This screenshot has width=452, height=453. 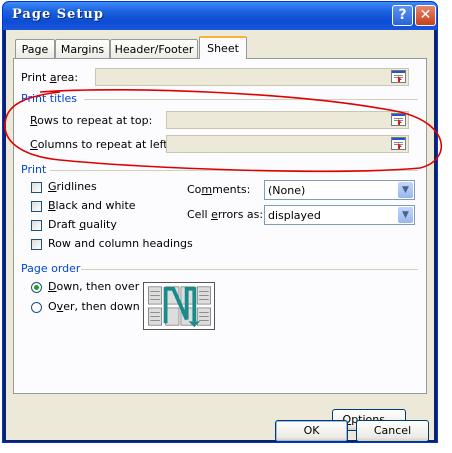 What do you see at coordinates (36, 206) in the screenshot?
I see `black-white-checkbox` at bounding box center [36, 206].